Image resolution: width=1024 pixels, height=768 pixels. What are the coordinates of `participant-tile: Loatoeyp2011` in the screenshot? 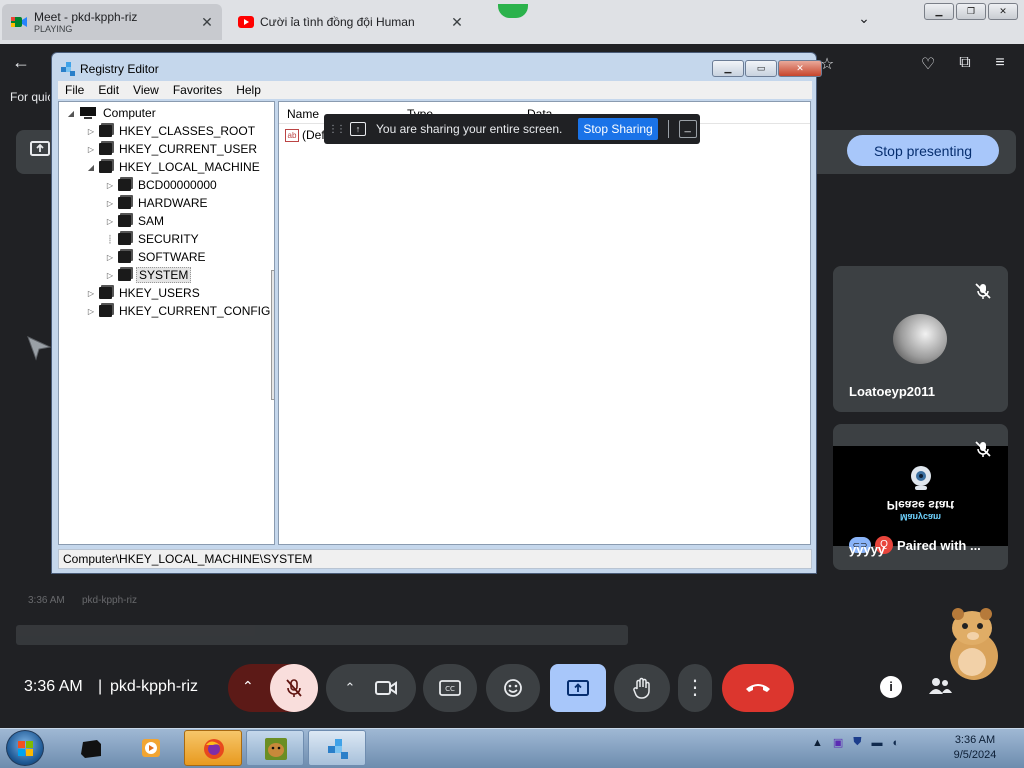 It's located at (920, 339).